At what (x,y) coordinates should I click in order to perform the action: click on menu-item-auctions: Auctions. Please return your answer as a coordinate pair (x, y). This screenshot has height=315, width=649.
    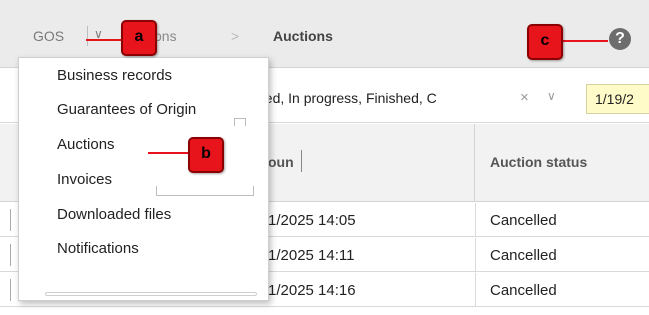
    Looking at the image, I should click on (86, 144).